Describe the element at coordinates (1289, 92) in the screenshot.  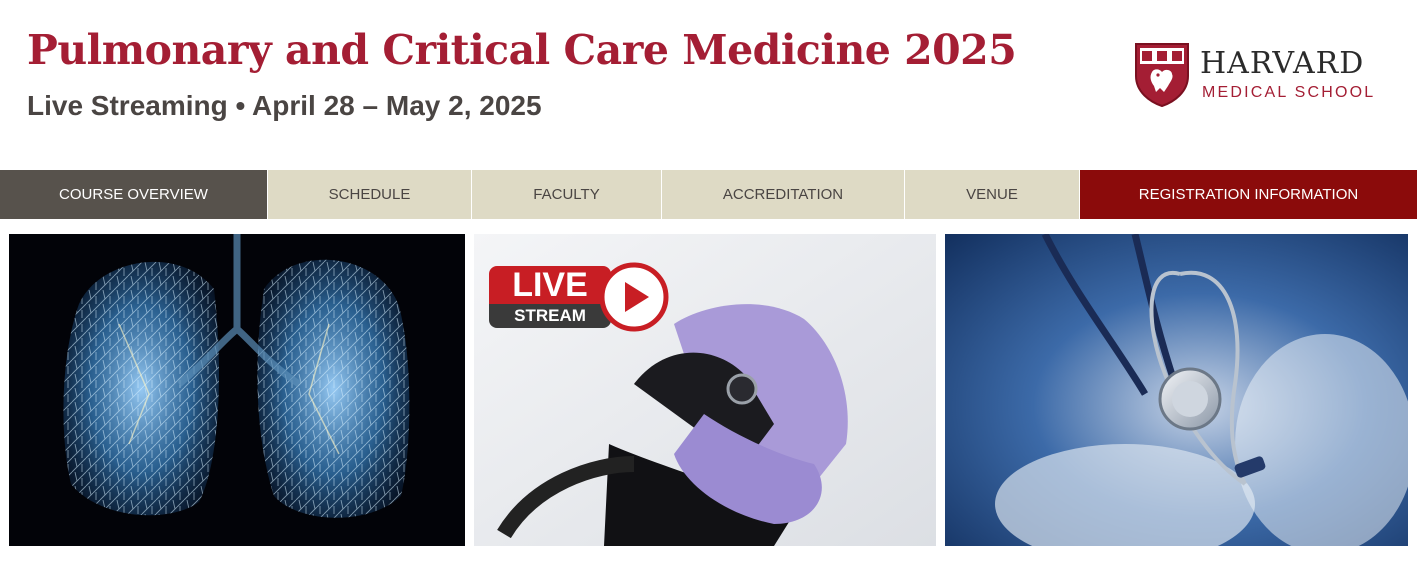
I see `logo-school: MEDICAL SCHOOL` at that location.